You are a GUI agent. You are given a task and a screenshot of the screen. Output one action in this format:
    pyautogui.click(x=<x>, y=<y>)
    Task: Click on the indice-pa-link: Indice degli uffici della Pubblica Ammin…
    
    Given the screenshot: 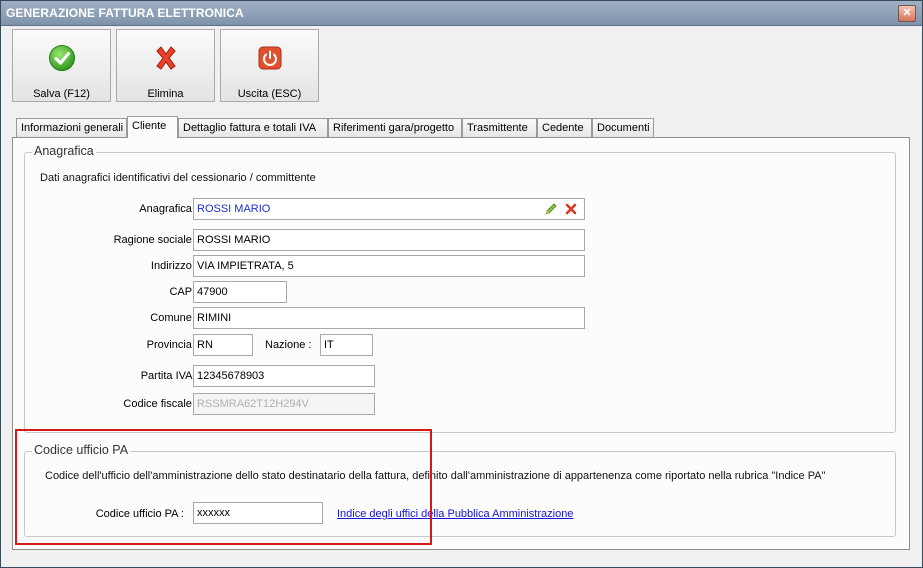 What is the action you would take?
    pyautogui.click(x=455, y=514)
    